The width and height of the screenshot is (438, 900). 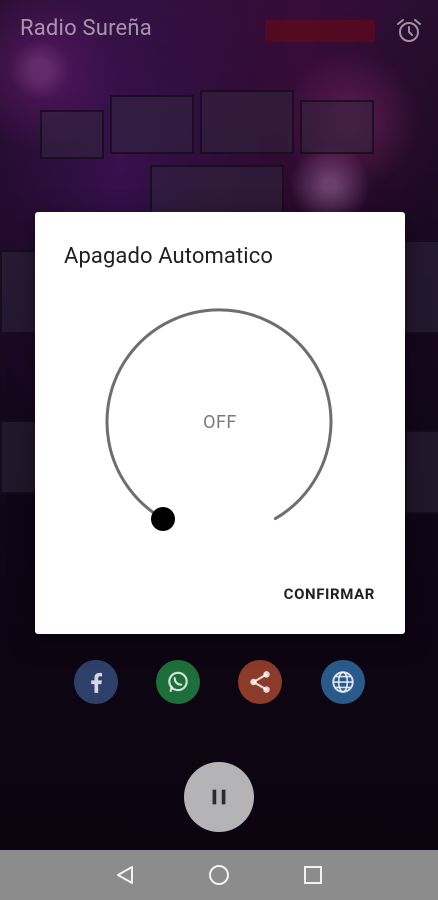 What do you see at coordinates (313, 875) in the screenshot?
I see `recents-icon` at bounding box center [313, 875].